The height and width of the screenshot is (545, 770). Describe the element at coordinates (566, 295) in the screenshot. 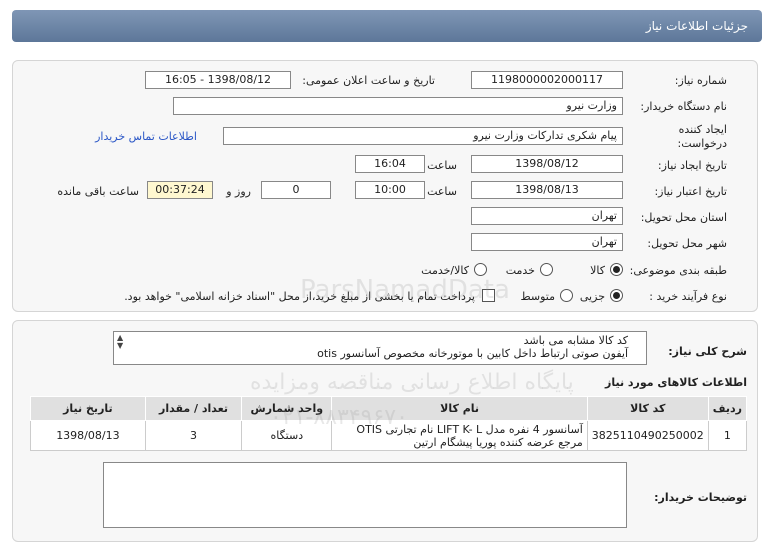

I see `process-radio-medium` at that location.